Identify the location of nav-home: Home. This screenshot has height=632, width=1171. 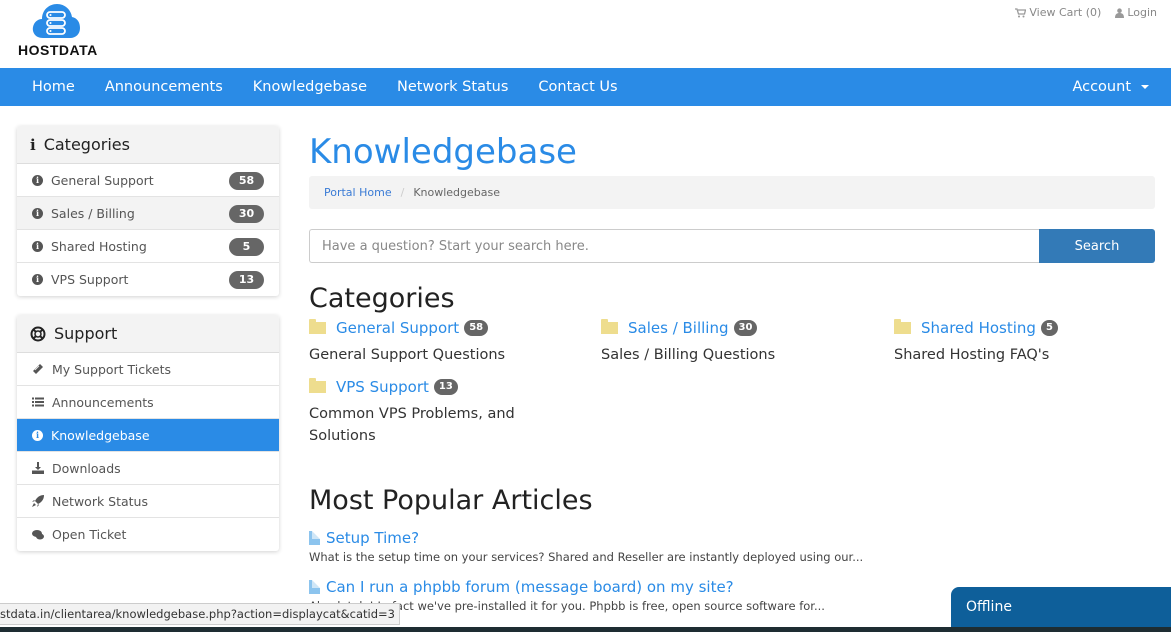
(53, 87).